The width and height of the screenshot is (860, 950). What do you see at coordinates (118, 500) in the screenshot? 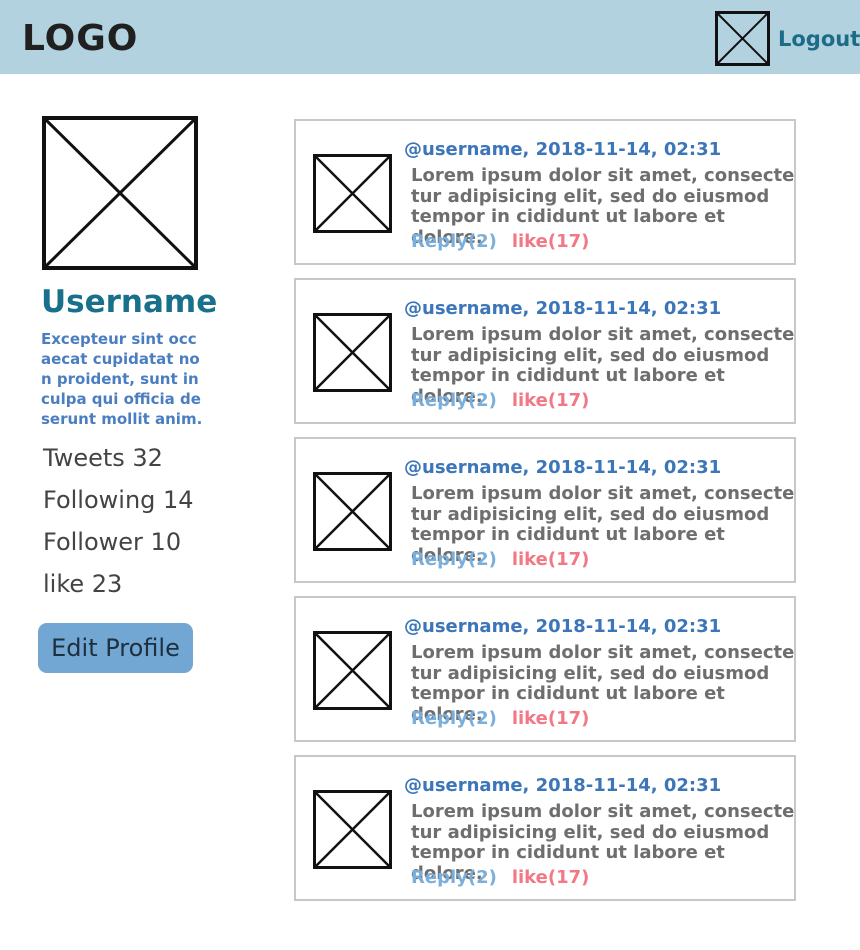
I see `stat-following: Following 14` at bounding box center [118, 500].